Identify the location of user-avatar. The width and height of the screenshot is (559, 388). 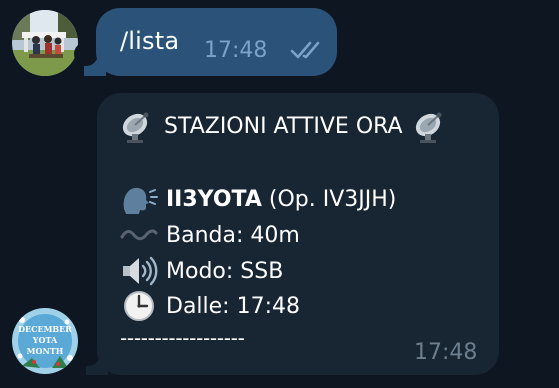
(45, 43).